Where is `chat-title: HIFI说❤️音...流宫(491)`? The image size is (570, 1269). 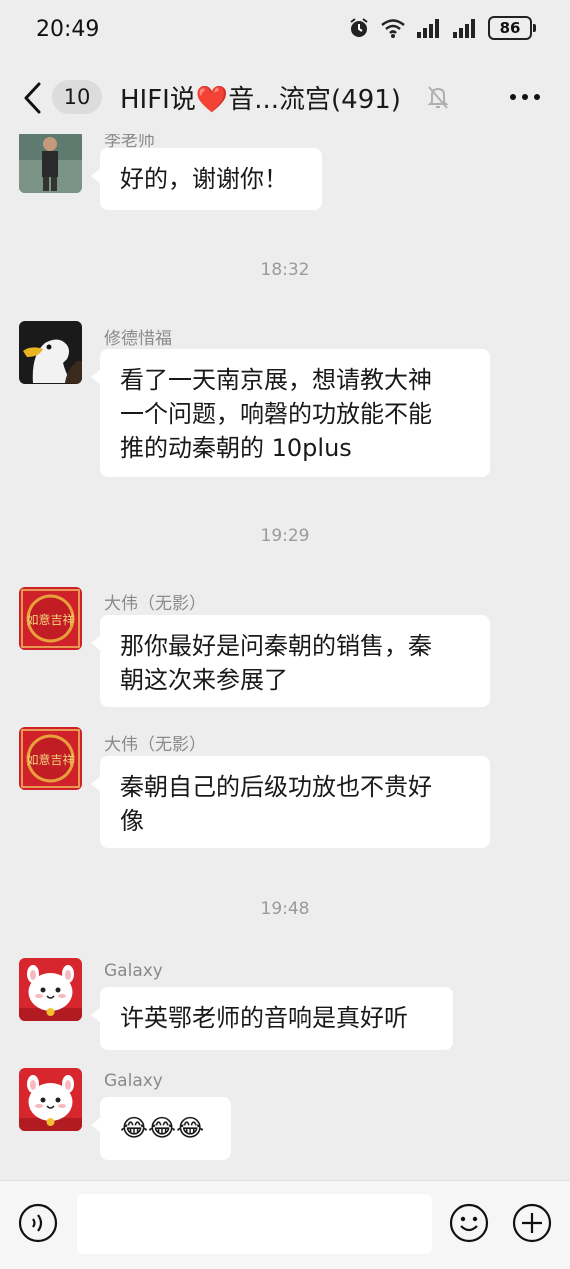
chat-title: HIFI说❤️音...流宫(491) is located at coordinates (260, 100).